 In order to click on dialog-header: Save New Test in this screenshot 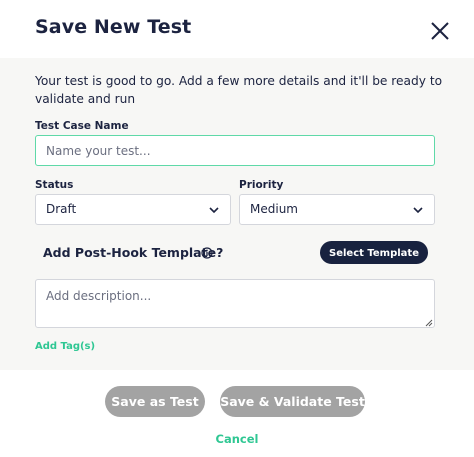, I will do `click(237, 29)`.